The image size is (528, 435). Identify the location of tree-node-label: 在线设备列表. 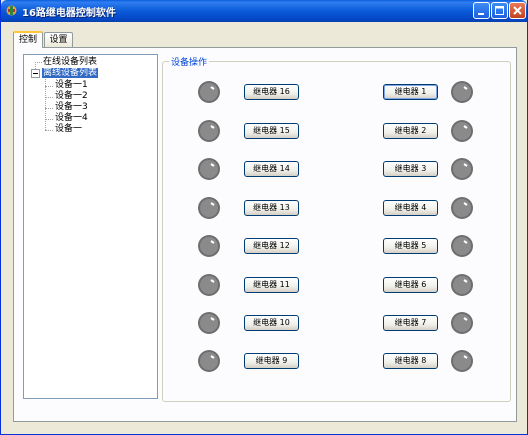
(70, 62).